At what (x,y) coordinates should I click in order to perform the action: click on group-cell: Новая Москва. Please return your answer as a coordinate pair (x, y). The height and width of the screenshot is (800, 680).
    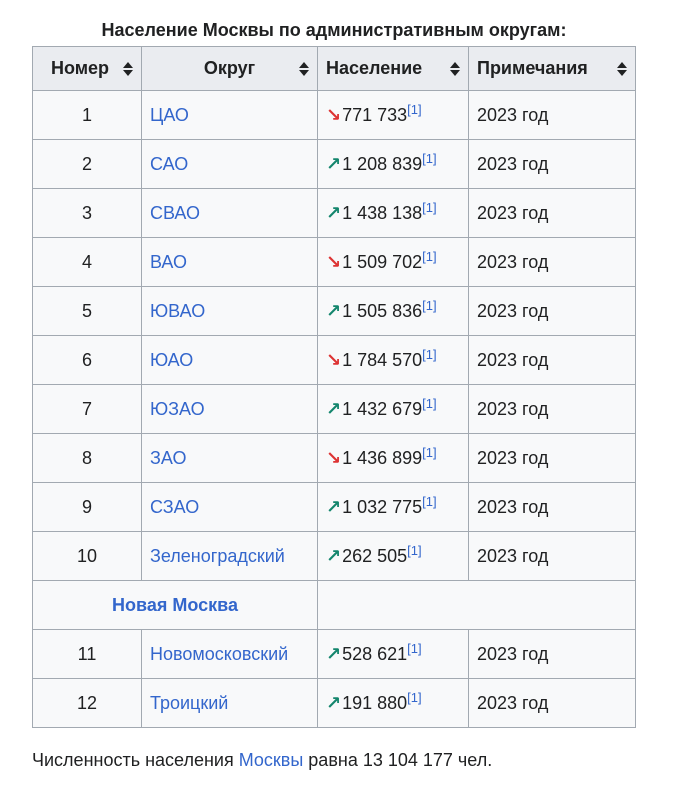
    Looking at the image, I should click on (175, 605).